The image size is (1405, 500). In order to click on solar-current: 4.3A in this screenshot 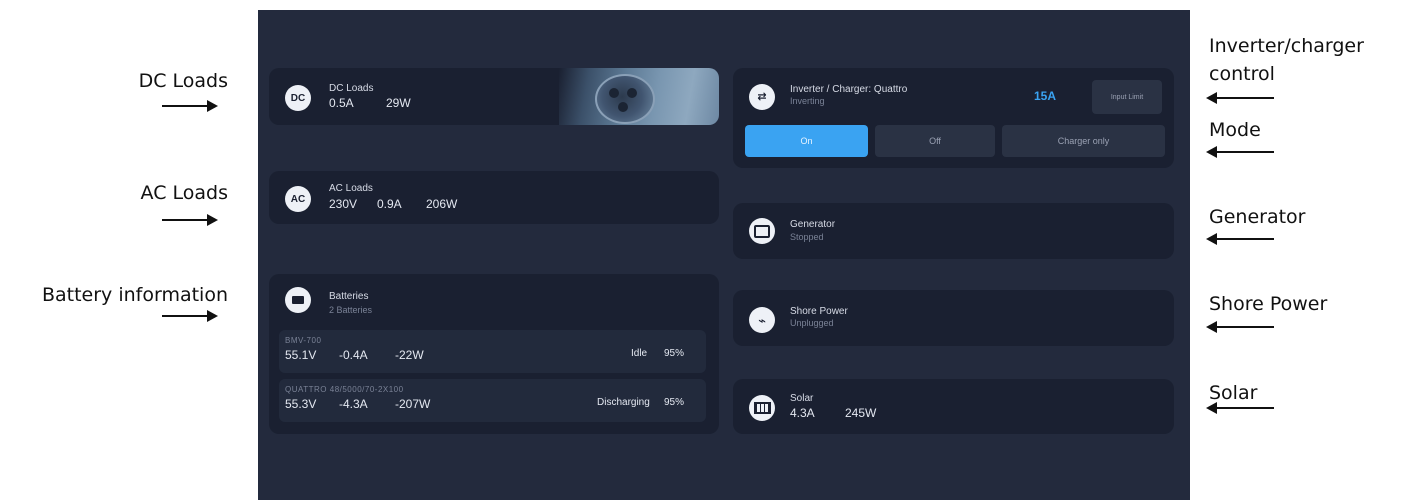, I will do `click(802, 413)`.